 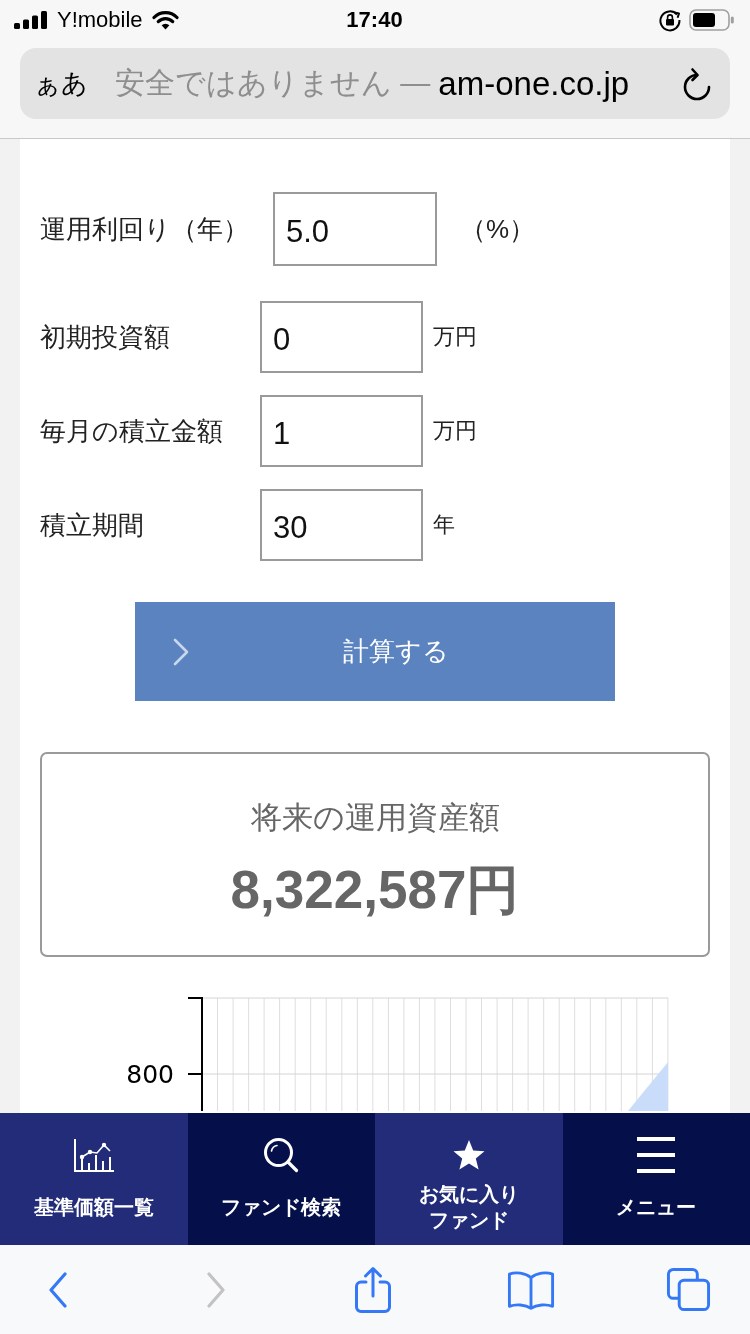 What do you see at coordinates (468, 1155) in the screenshot?
I see `star-icon` at bounding box center [468, 1155].